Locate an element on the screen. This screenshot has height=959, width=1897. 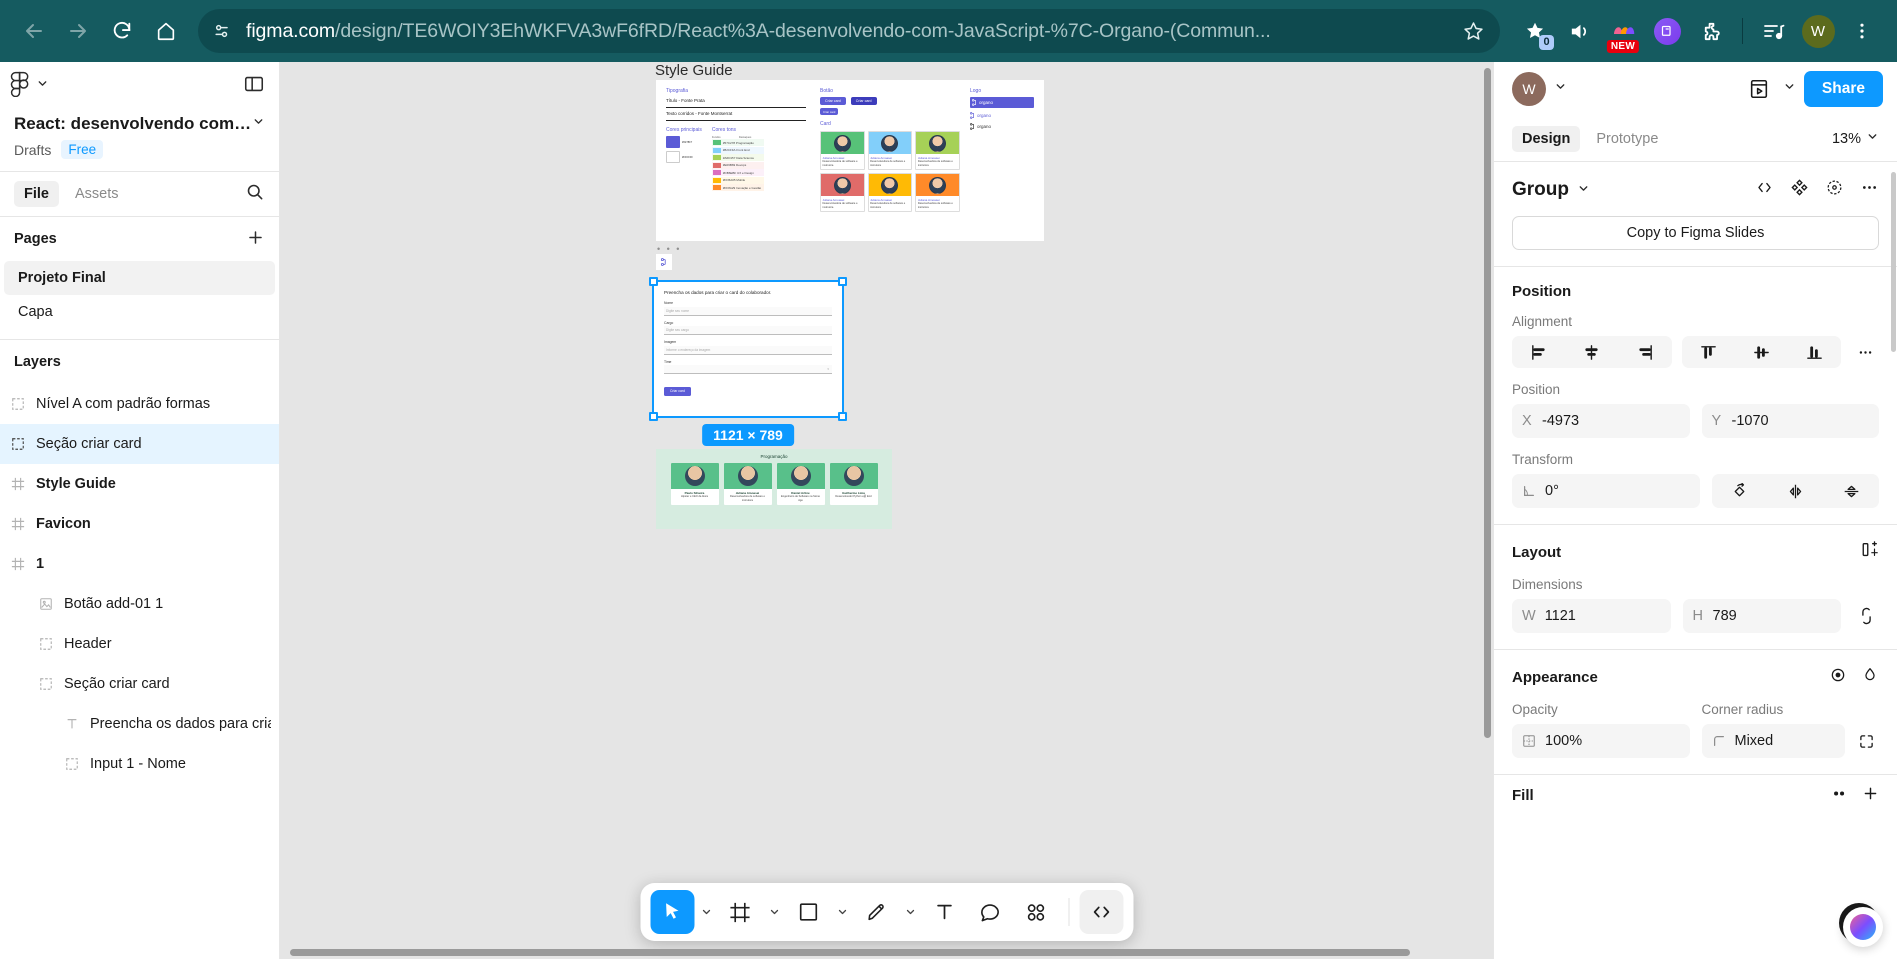
rotate-icon is located at coordinates (1740, 491).